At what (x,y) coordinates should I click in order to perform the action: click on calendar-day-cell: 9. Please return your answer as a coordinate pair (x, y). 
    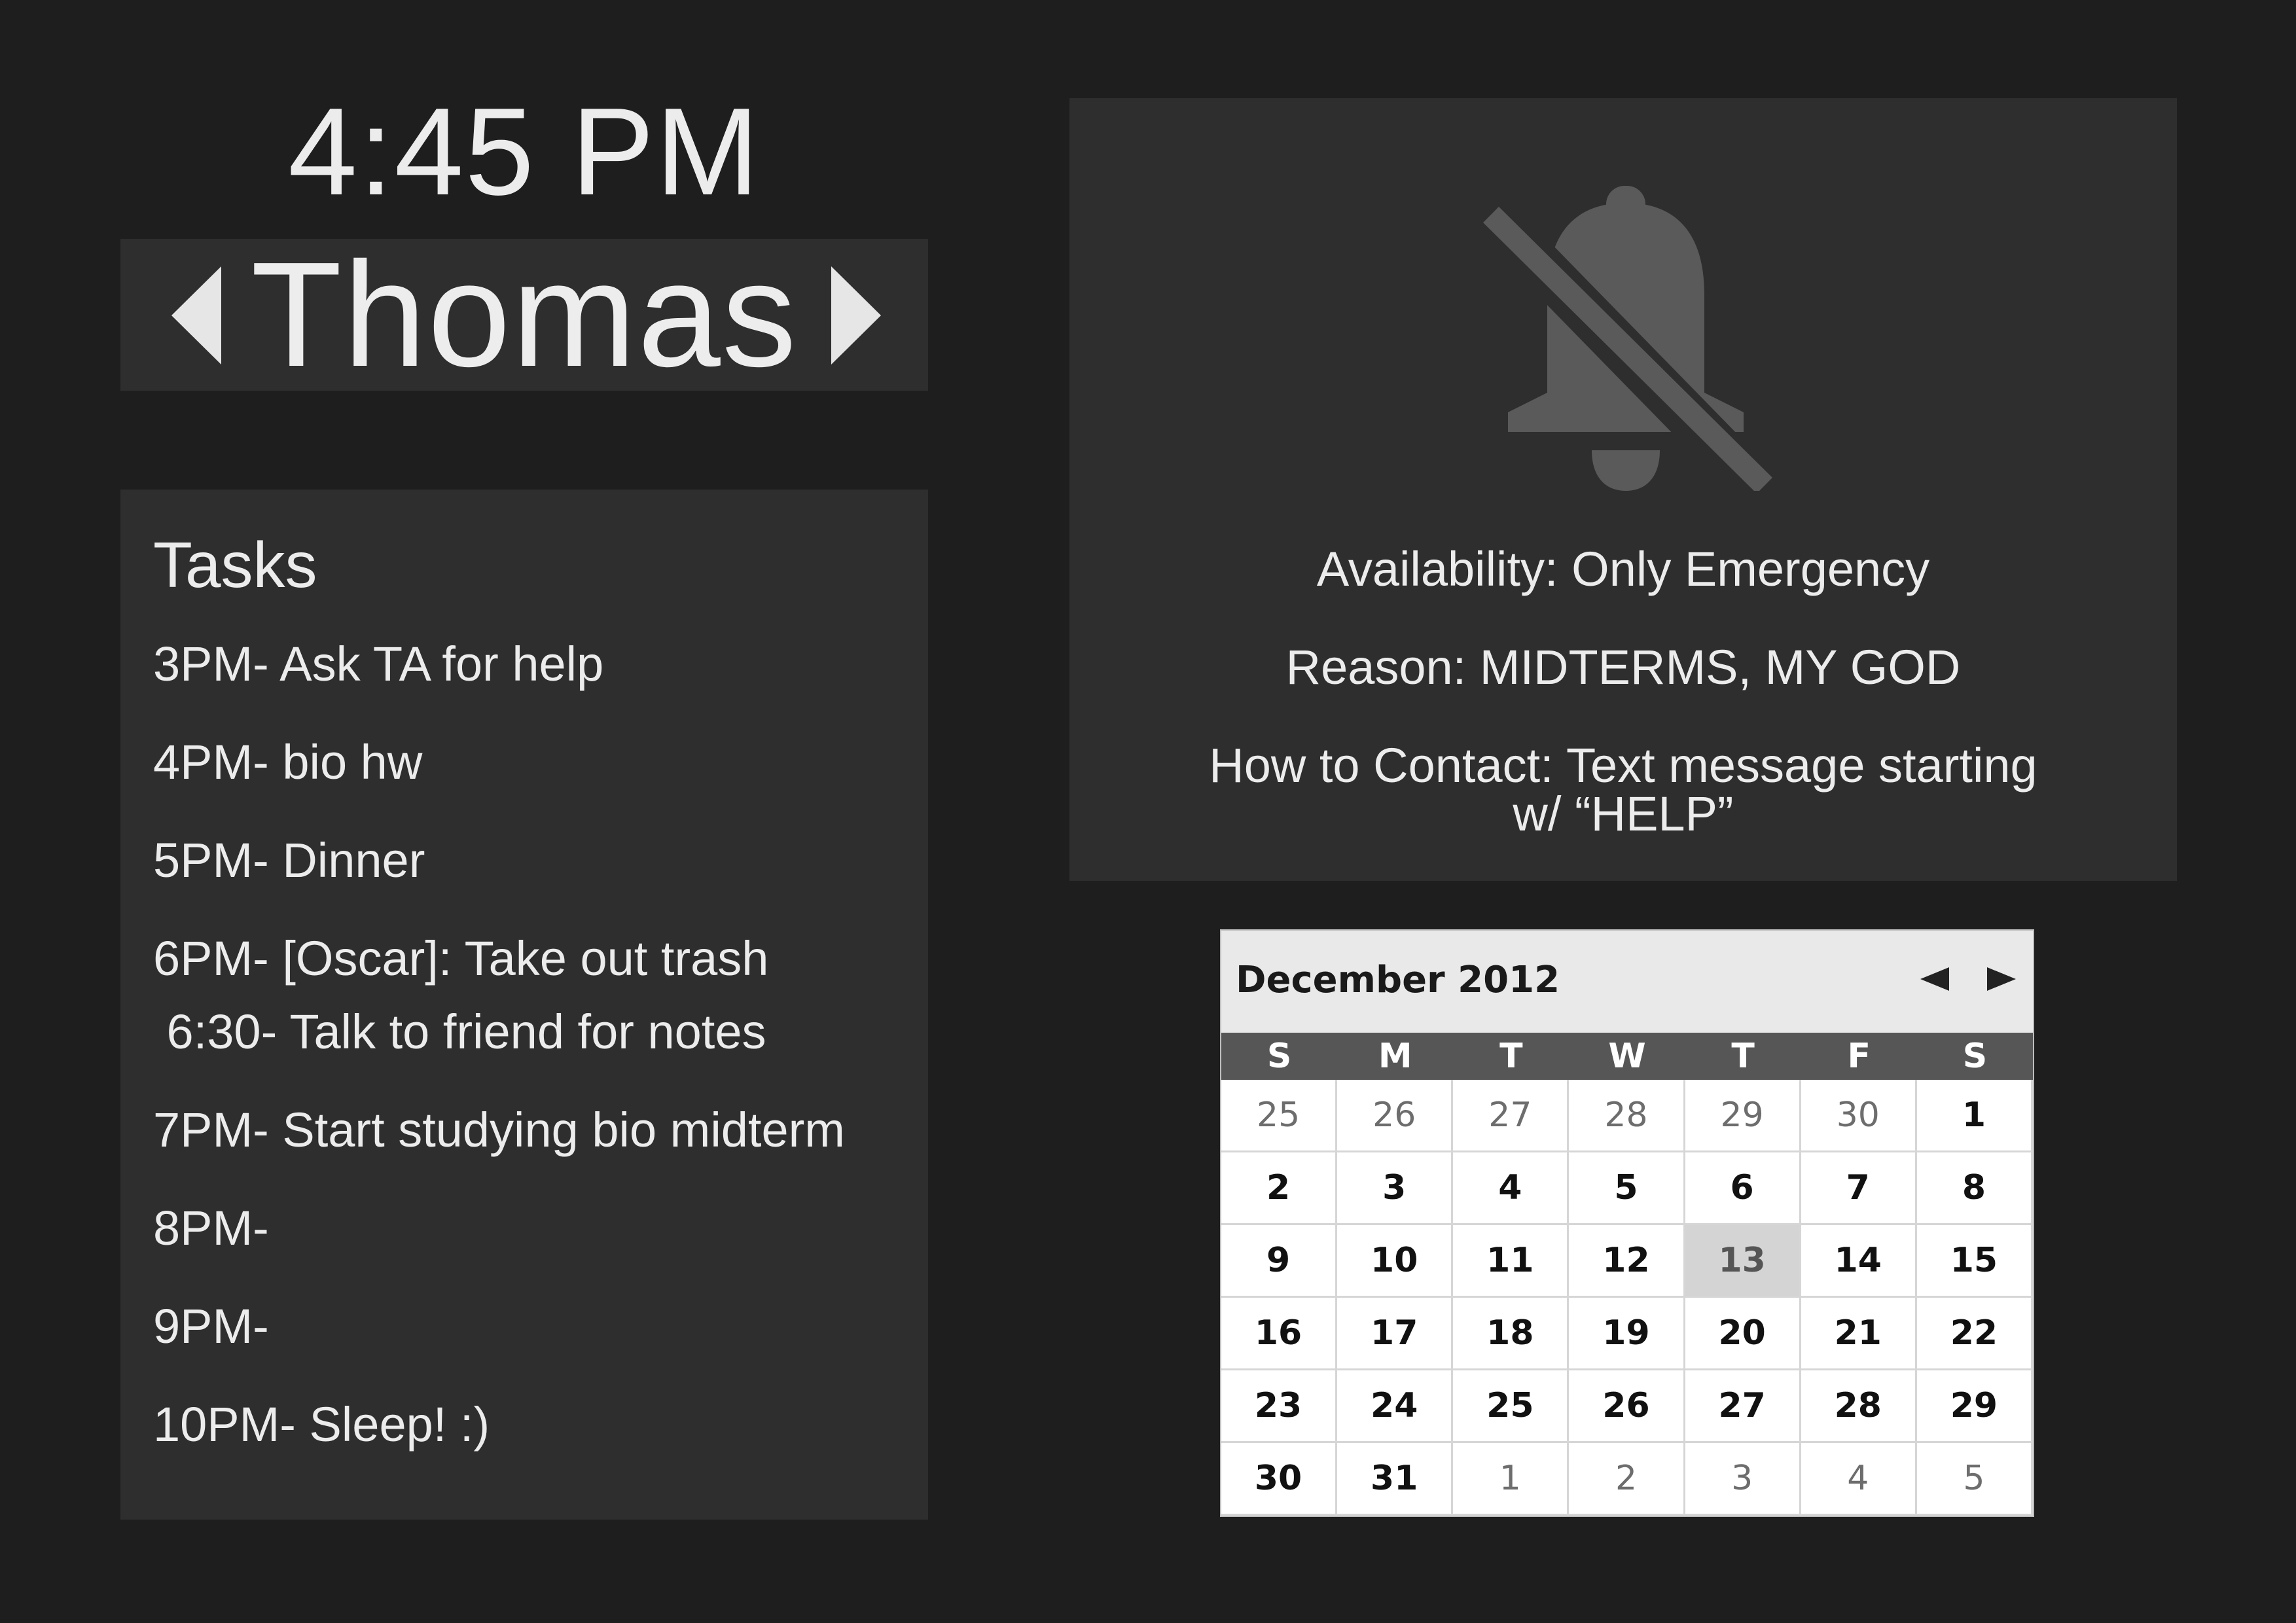
    Looking at the image, I should click on (1279, 1261).